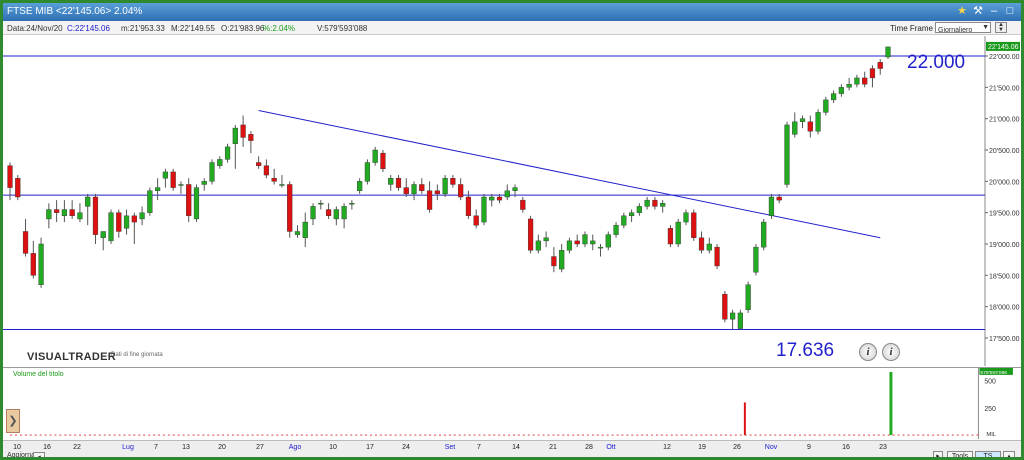  What do you see at coordinates (102, 356) in the screenshot?
I see `visualtrader-logo: VISUALTRADER Dati di fine giornata` at bounding box center [102, 356].